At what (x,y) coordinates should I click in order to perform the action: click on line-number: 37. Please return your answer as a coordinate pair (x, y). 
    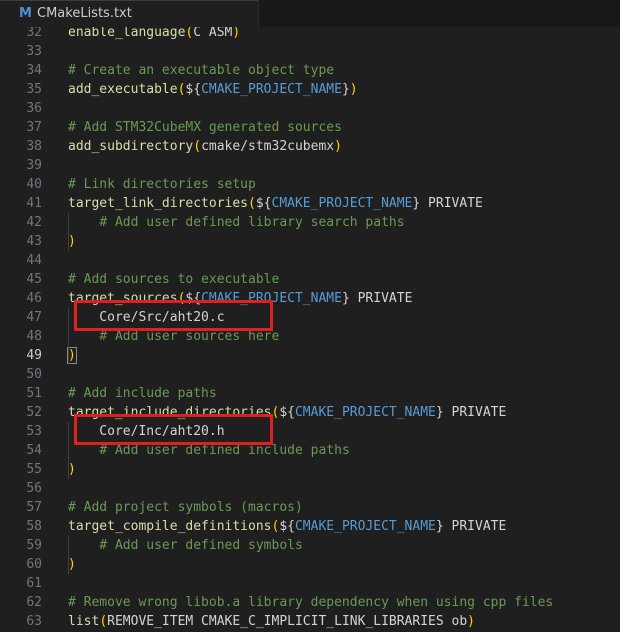
    Looking at the image, I should click on (34, 127).